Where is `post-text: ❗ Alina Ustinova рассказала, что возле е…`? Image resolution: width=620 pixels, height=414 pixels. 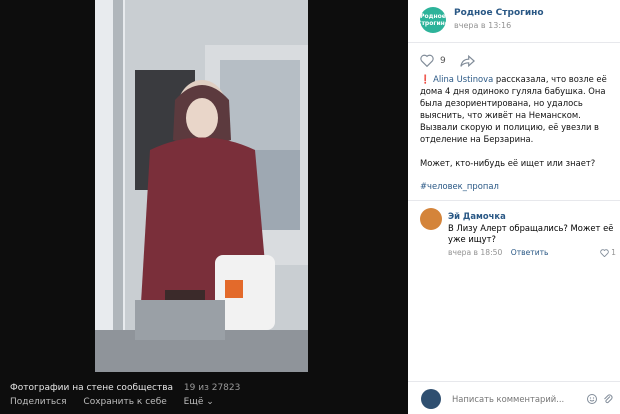 post-text: ❗ Alina Ustinova рассказала, что возле е… is located at coordinates (516, 121).